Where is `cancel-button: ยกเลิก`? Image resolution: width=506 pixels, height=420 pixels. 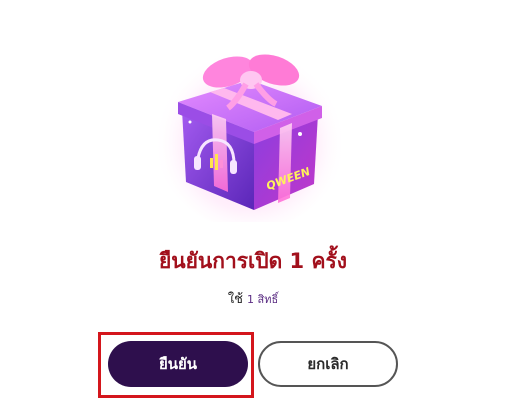 cancel-button: ยกเลิก is located at coordinates (328, 364).